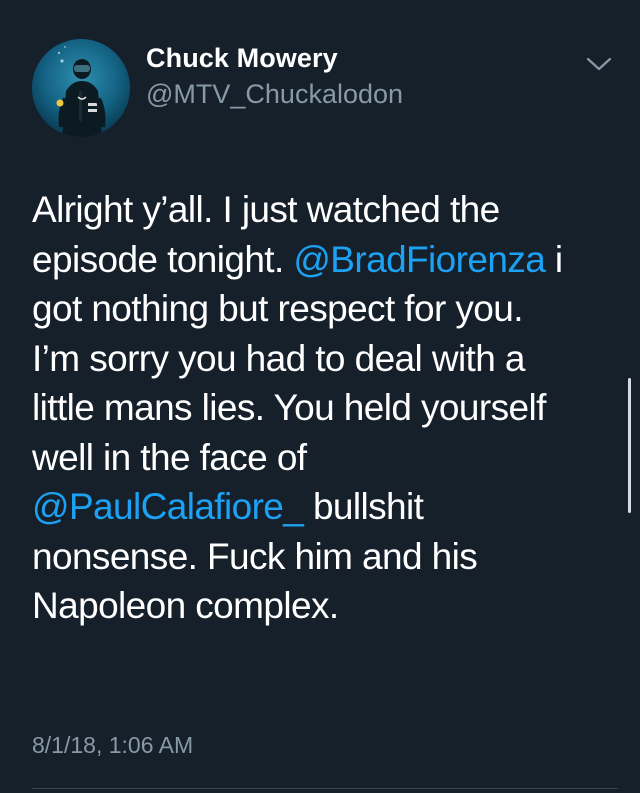  What do you see at coordinates (242, 58) in the screenshot?
I see `display-name: Chuck Mowery` at bounding box center [242, 58].